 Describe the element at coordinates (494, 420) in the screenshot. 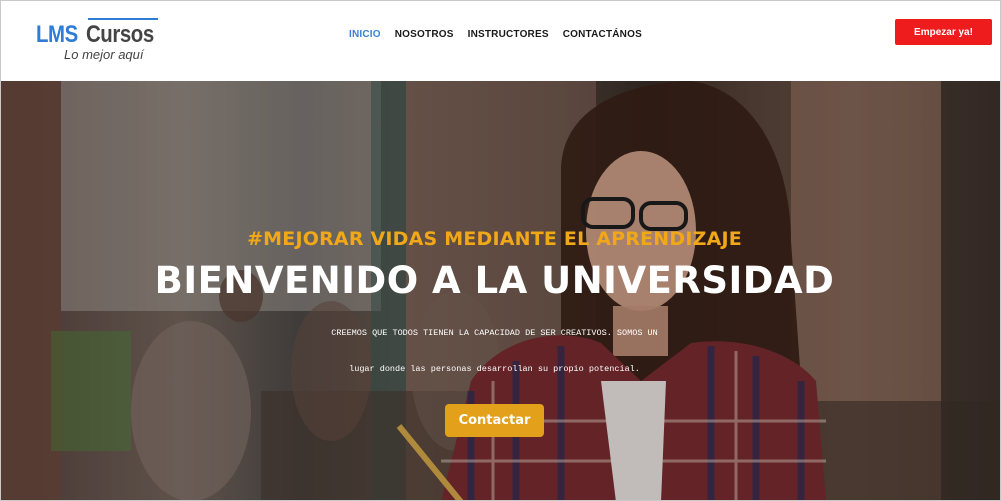

I see `contactar-button: Contactar` at that location.